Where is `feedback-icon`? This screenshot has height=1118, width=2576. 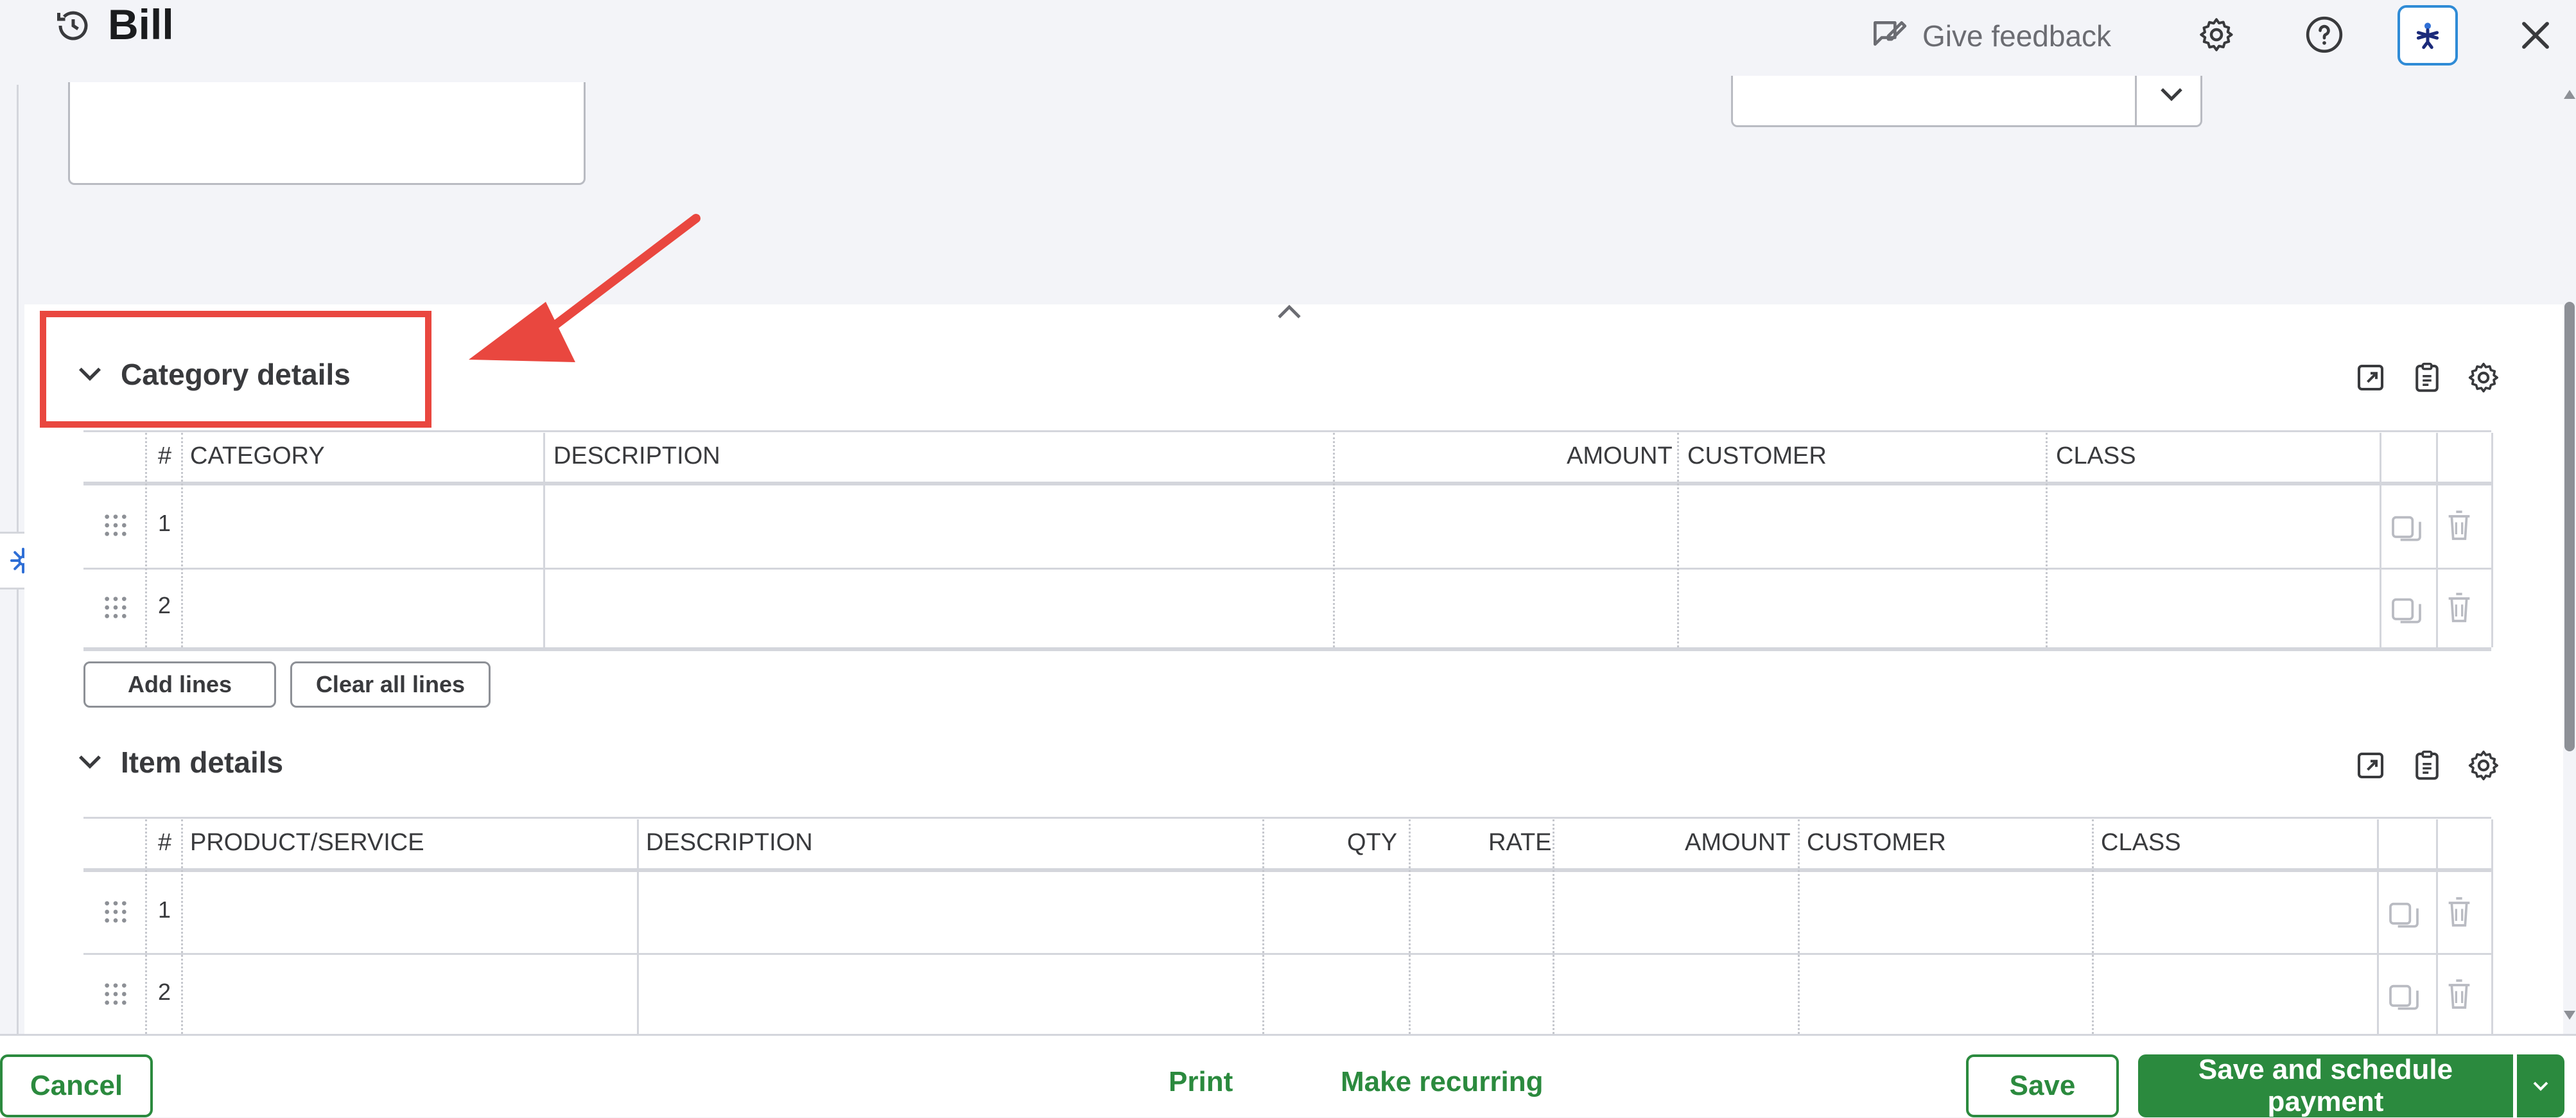 feedback-icon is located at coordinates (1890, 33).